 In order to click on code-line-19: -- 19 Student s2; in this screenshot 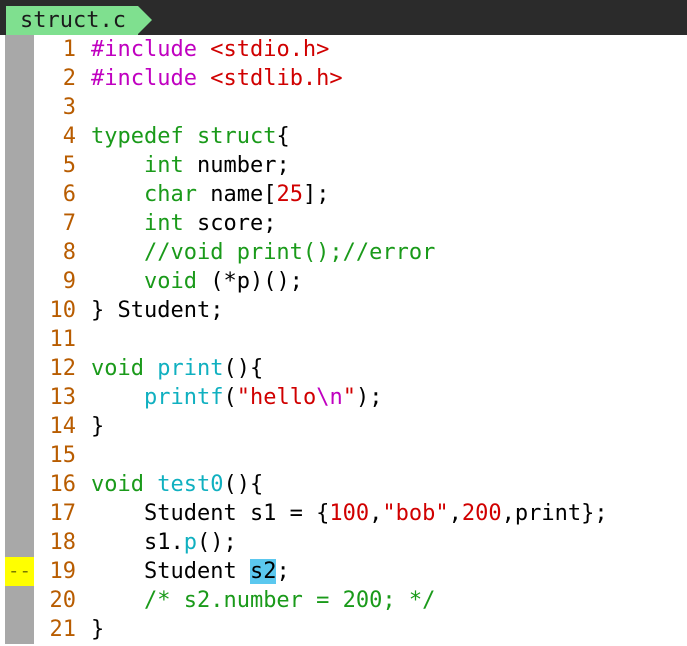, I will do `click(343, 571)`.